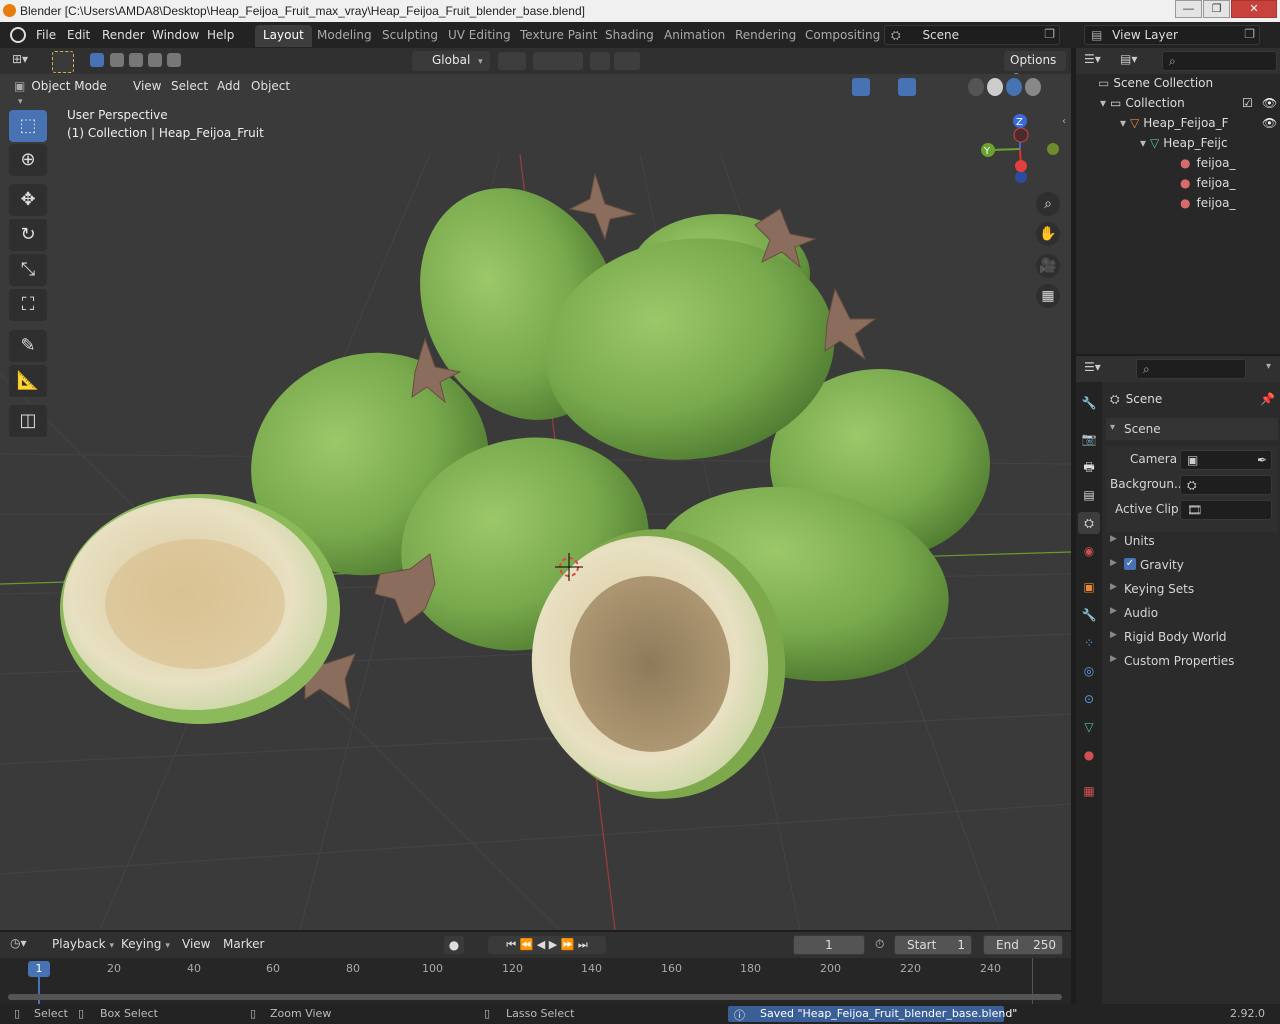  Describe the element at coordinates (123, 35) in the screenshot. I see `menu-render: Render` at that location.